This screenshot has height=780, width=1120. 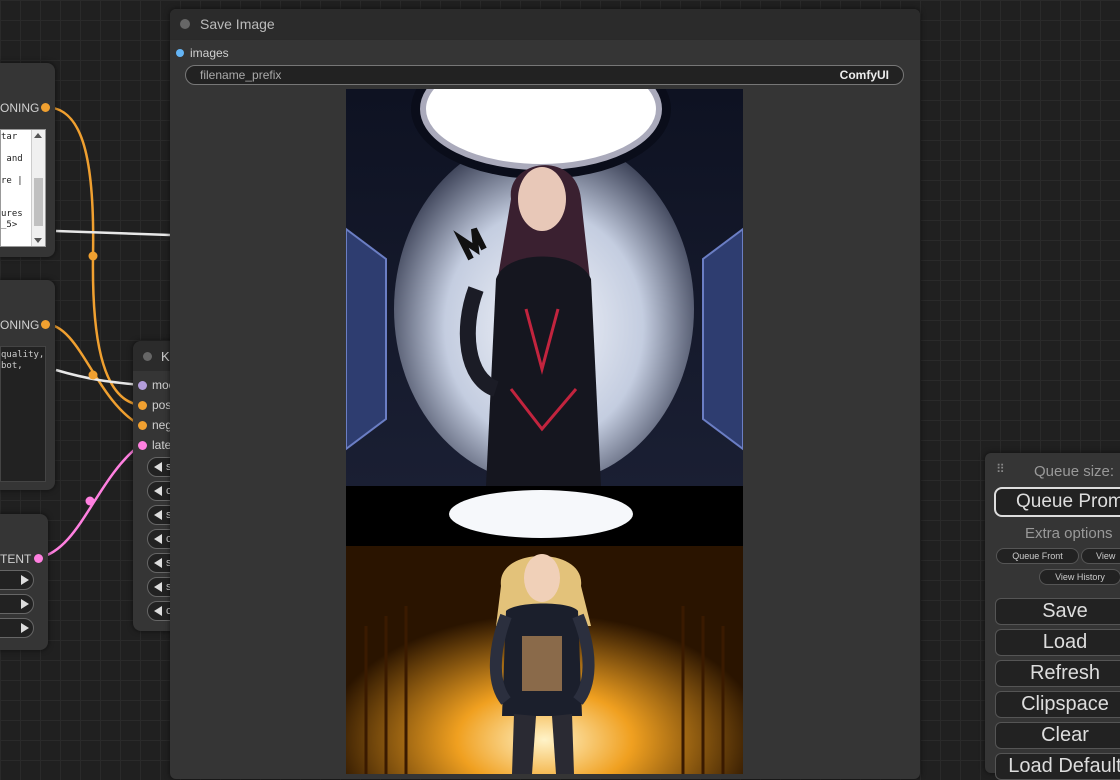 I want to click on positive-prompt-textarea: tar and re | ures _5>, so click(x=23, y=188).